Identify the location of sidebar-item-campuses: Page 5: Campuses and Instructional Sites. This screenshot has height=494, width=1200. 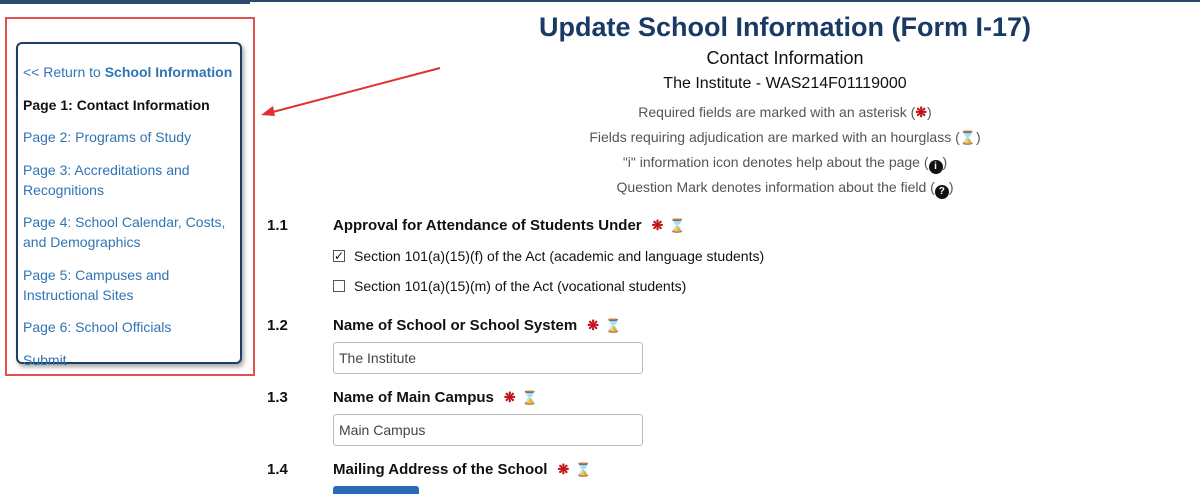
(129, 285).